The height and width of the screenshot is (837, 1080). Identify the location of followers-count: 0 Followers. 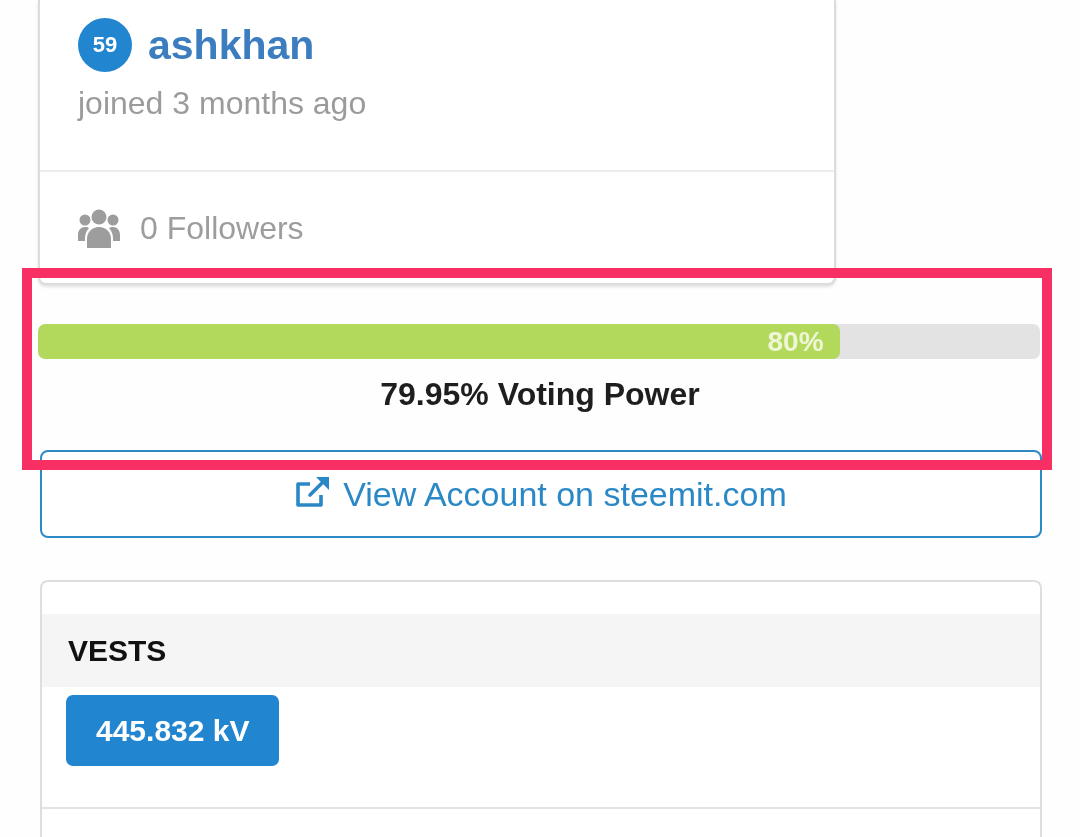
(222, 228).